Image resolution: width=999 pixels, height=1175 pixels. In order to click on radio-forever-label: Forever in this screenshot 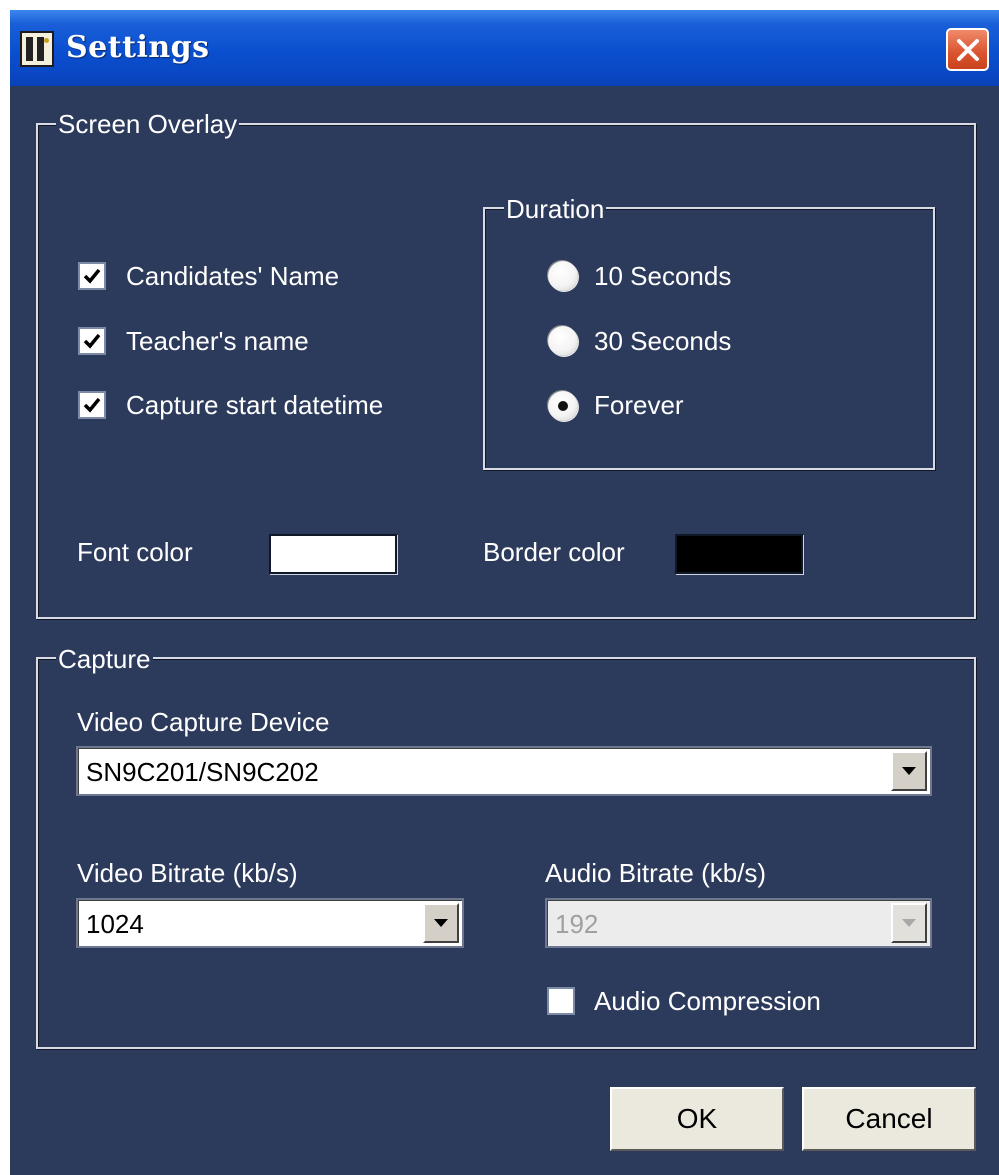, I will do `click(639, 405)`.